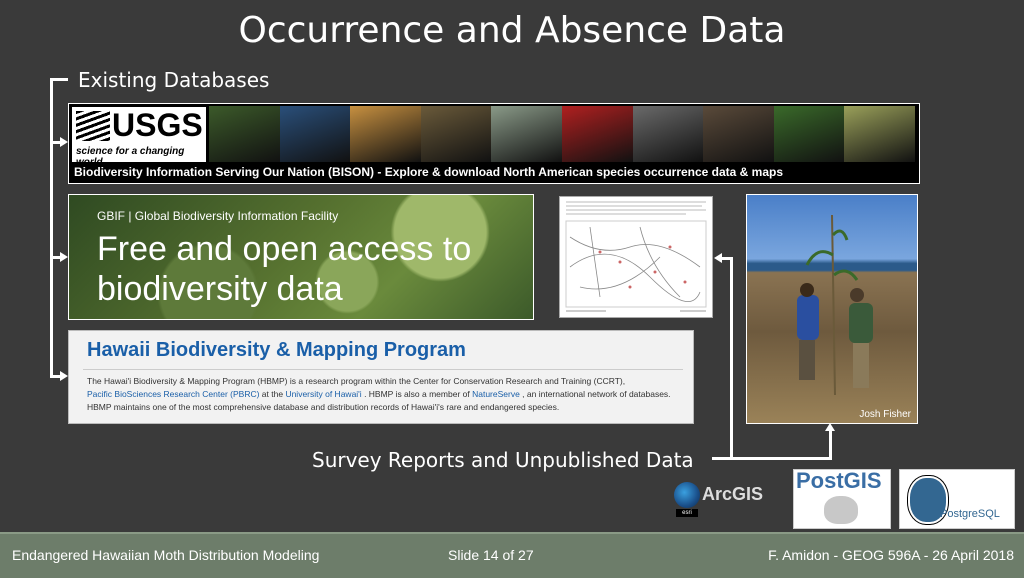  What do you see at coordinates (323, 394) in the screenshot?
I see `university-hawaii-link: University of Hawai'i` at bounding box center [323, 394].